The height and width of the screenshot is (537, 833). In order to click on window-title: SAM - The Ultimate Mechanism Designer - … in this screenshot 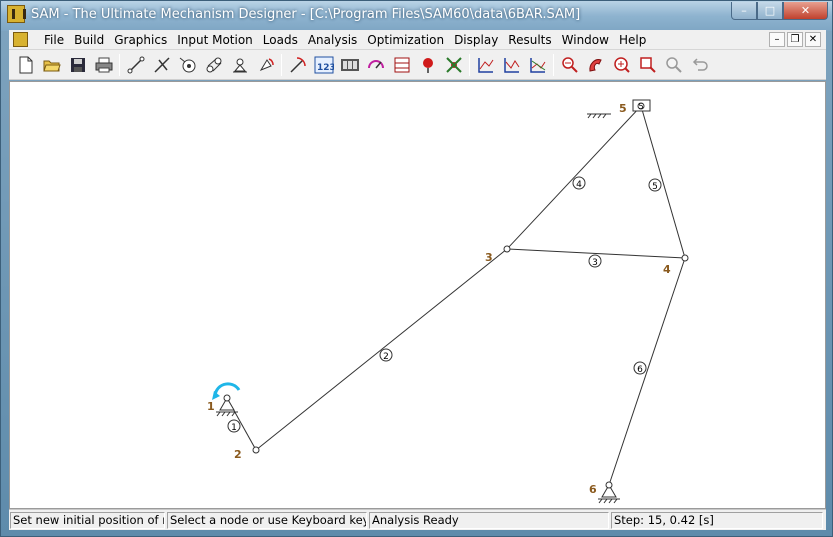, I will do `click(306, 14)`.